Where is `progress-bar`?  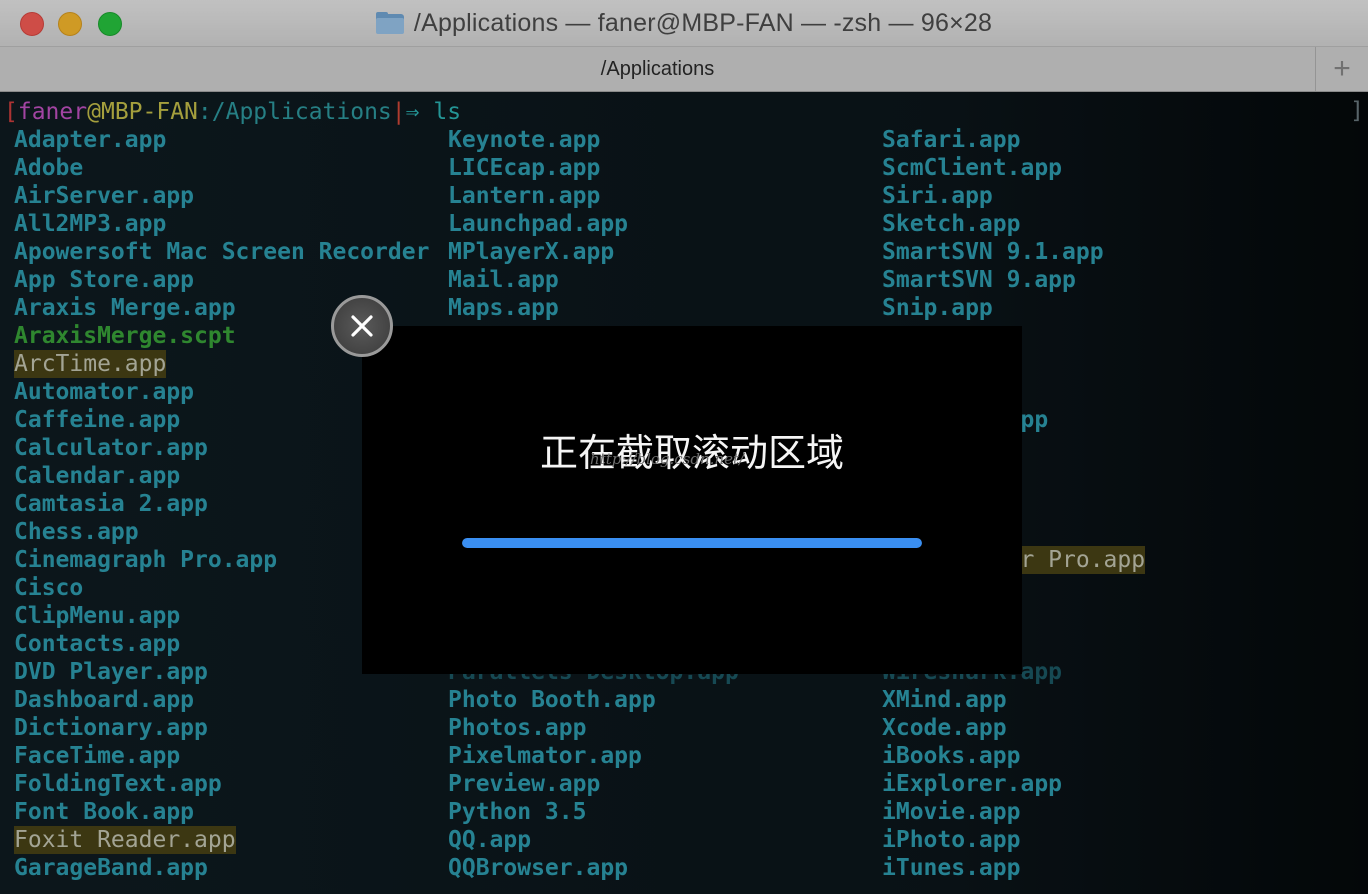 progress-bar is located at coordinates (692, 543).